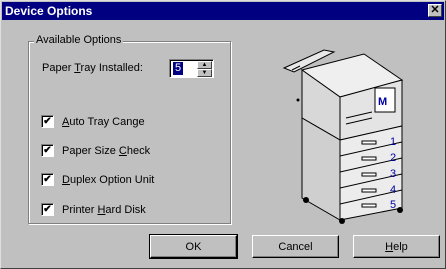  I want to click on title-bar: Device Options ✕, so click(223, 11).